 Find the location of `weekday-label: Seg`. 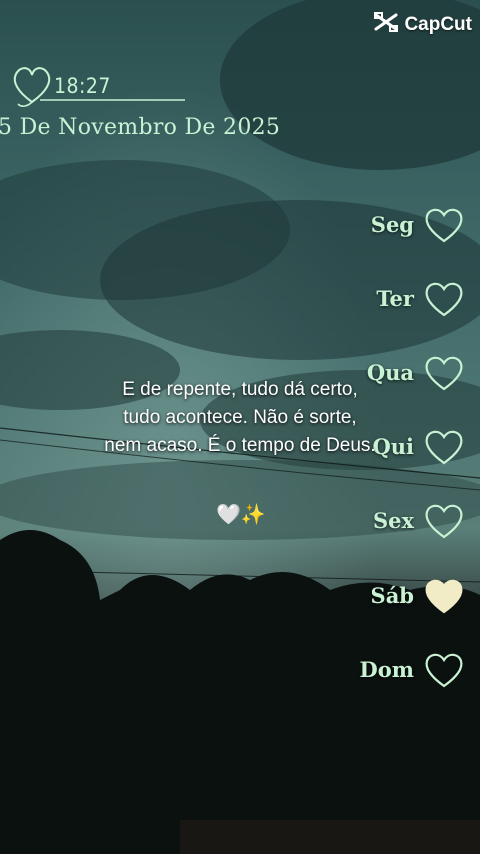

weekday-label: Seg is located at coordinates (392, 224).